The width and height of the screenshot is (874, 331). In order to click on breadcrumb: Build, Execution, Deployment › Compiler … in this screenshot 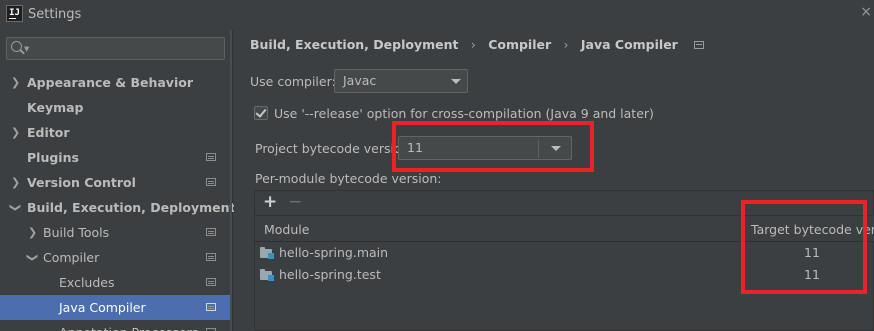, I will do `click(477, 46)`.